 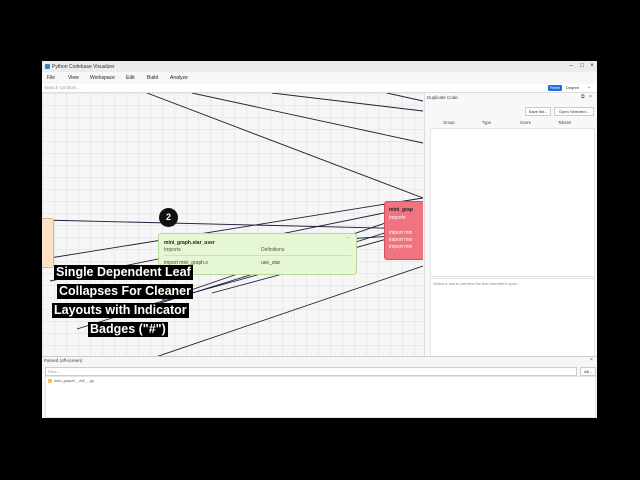 What do you see at coordinates (179, 78) in the screenshot?
I see `menu-analyze: Analyze` at bounding box center [179, 78].